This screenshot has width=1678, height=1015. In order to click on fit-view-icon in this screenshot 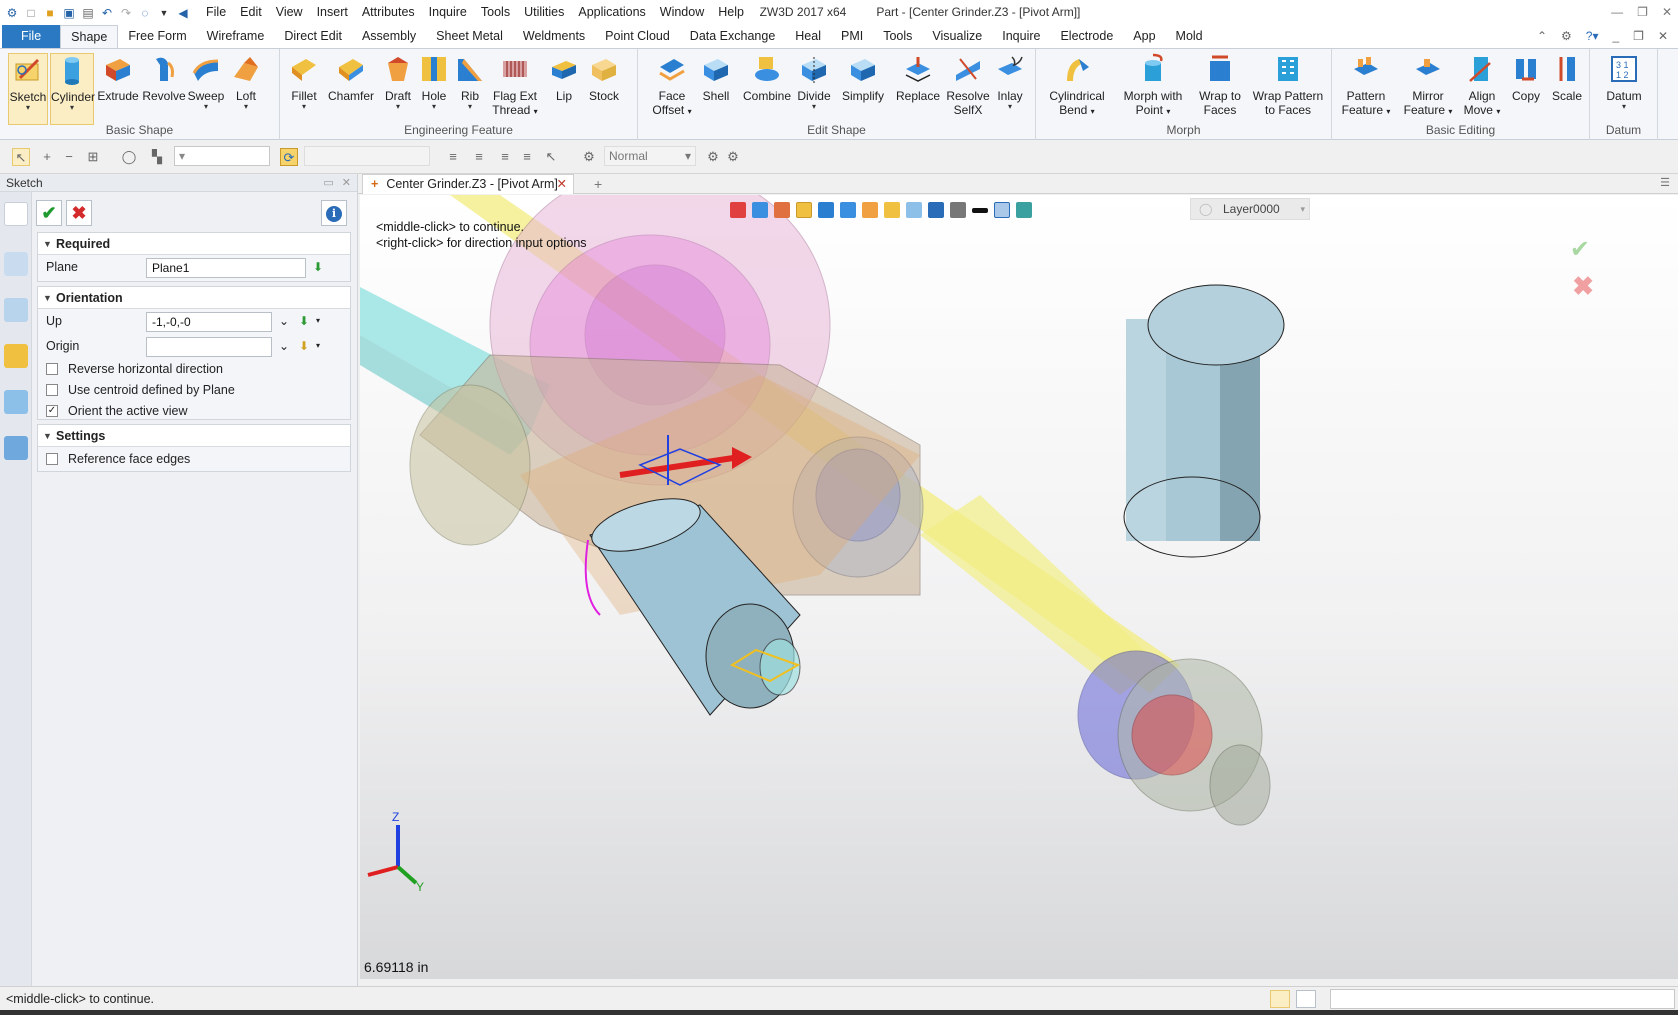, I will do `click(738, 210)`.